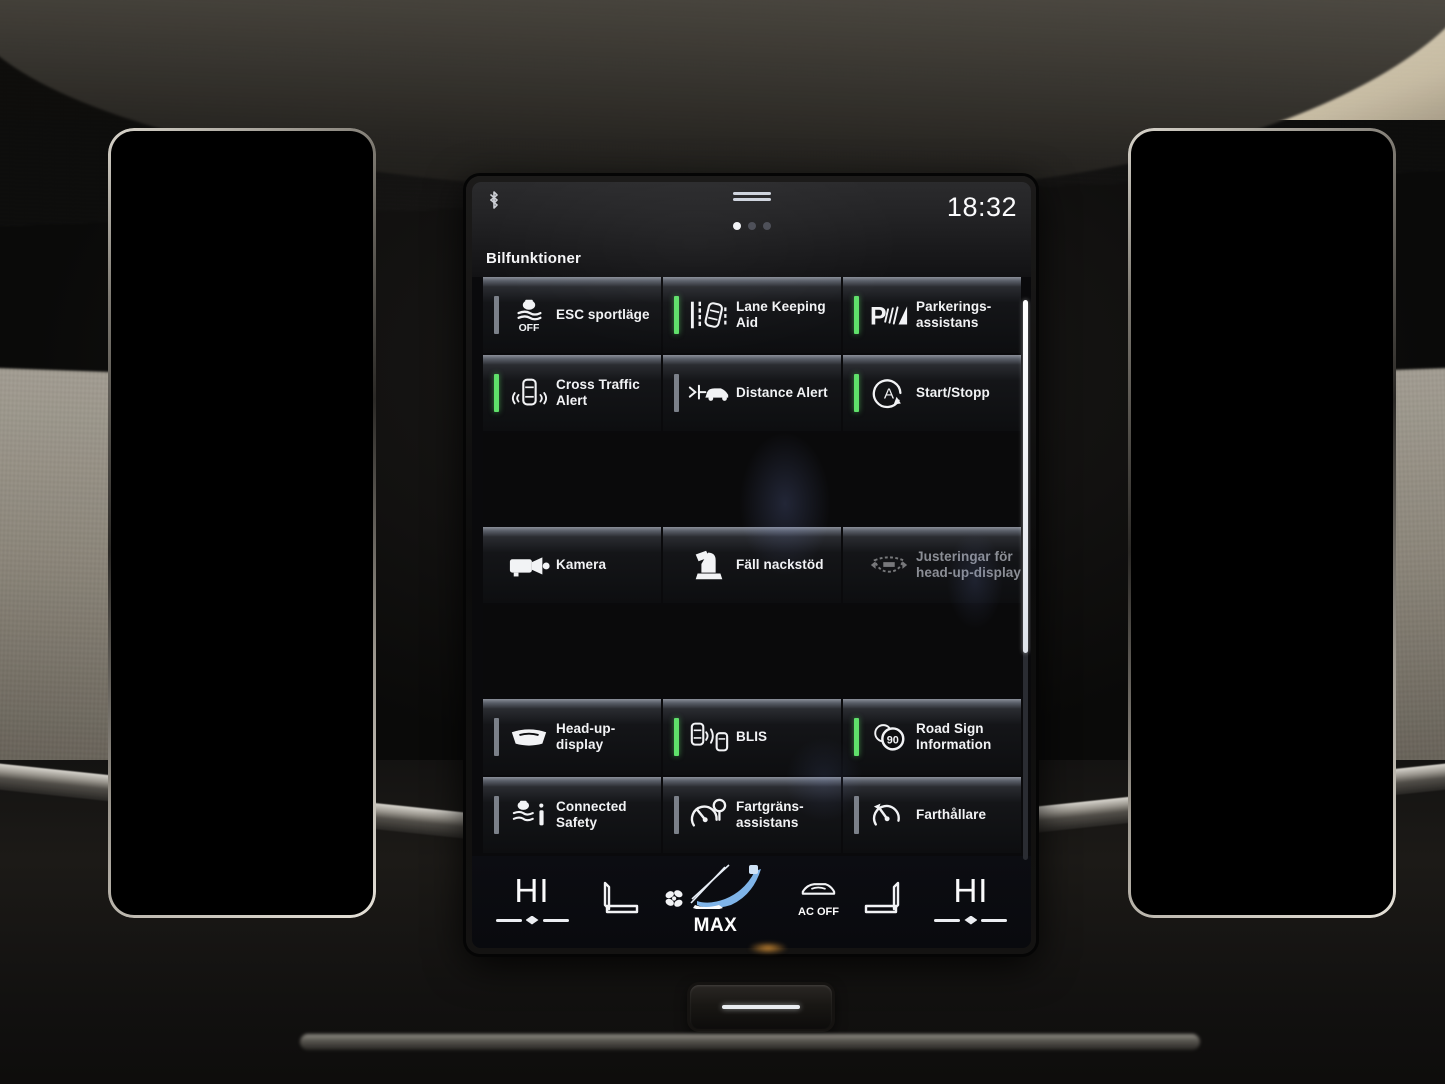 Image resolution: width=1445 pixels, height=1084 pixels. I want to click on tile-connected-safety: Connected Safety, so click(572, 815).